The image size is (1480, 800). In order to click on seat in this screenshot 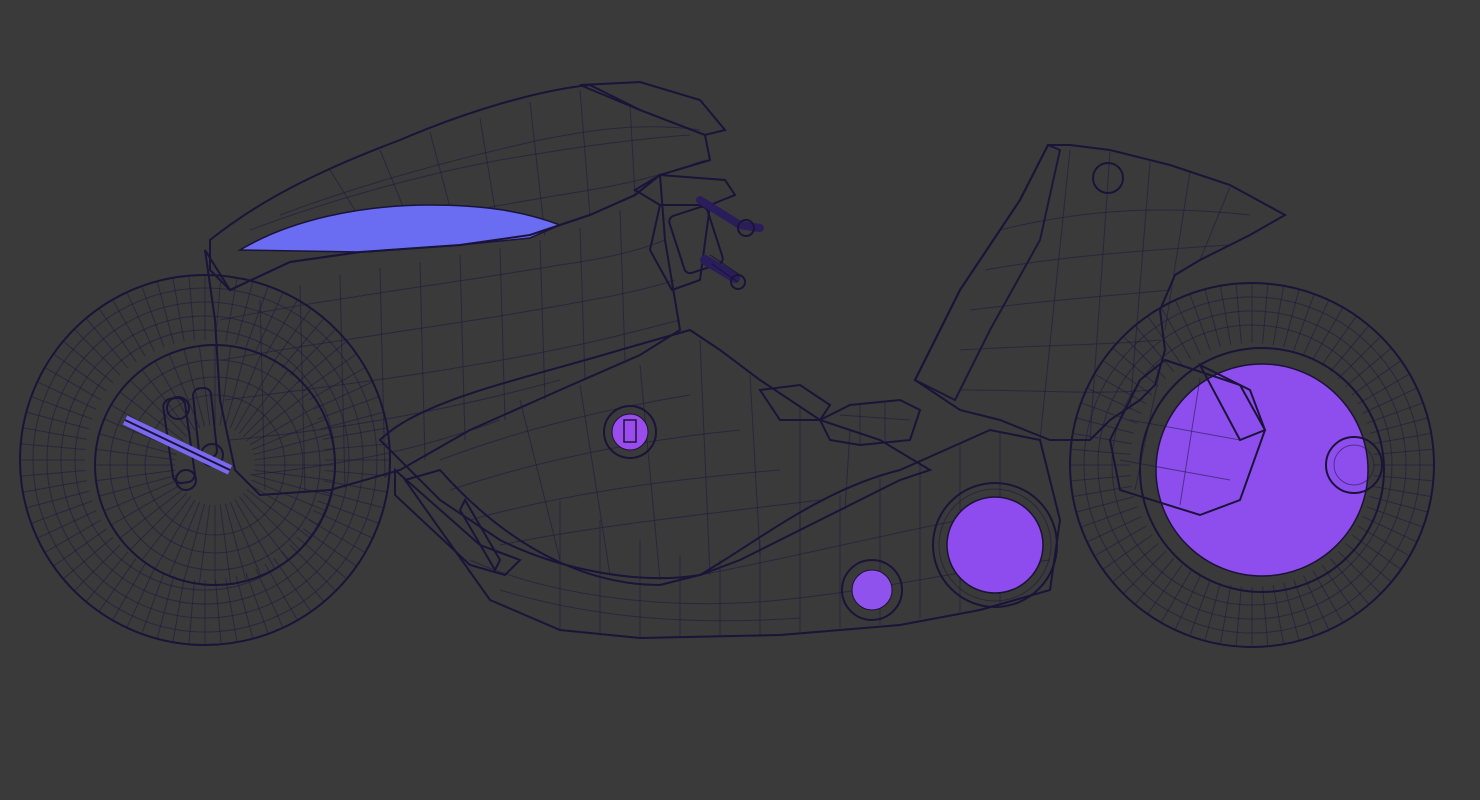, I will do `click(840, 415)`.